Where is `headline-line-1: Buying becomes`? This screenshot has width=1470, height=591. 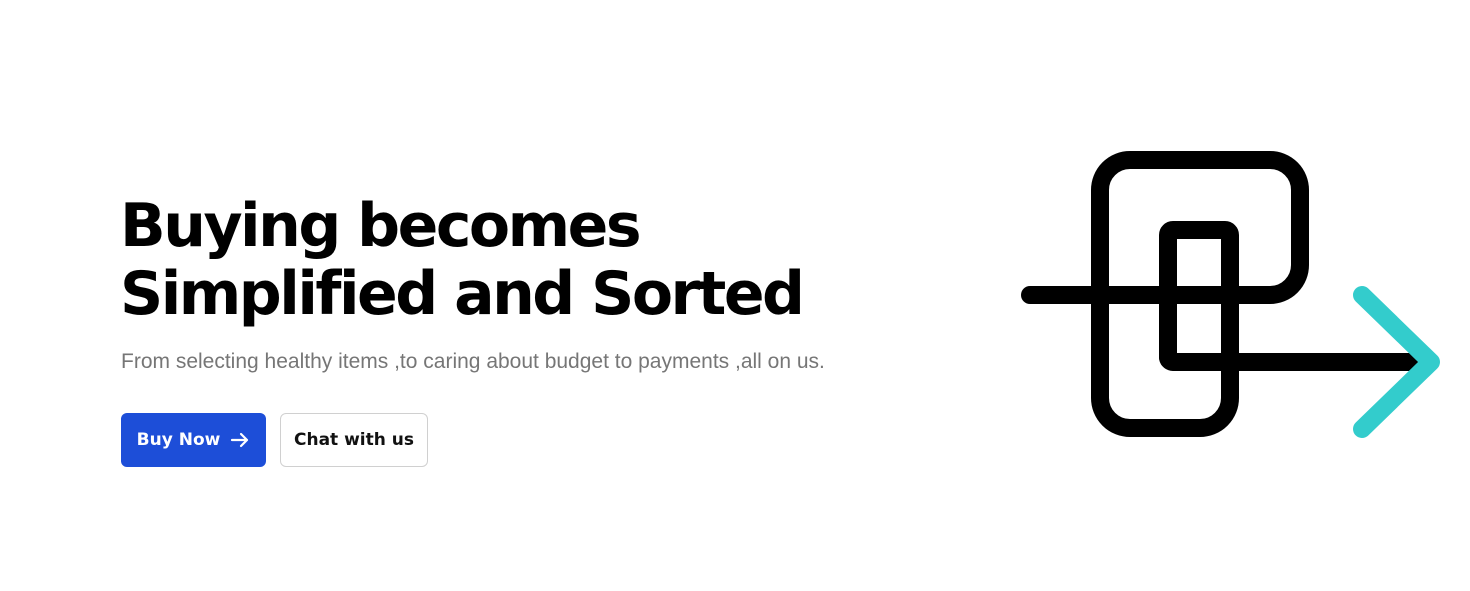
headline-line-1: Buying becomes is located at coordinates (381, 226).